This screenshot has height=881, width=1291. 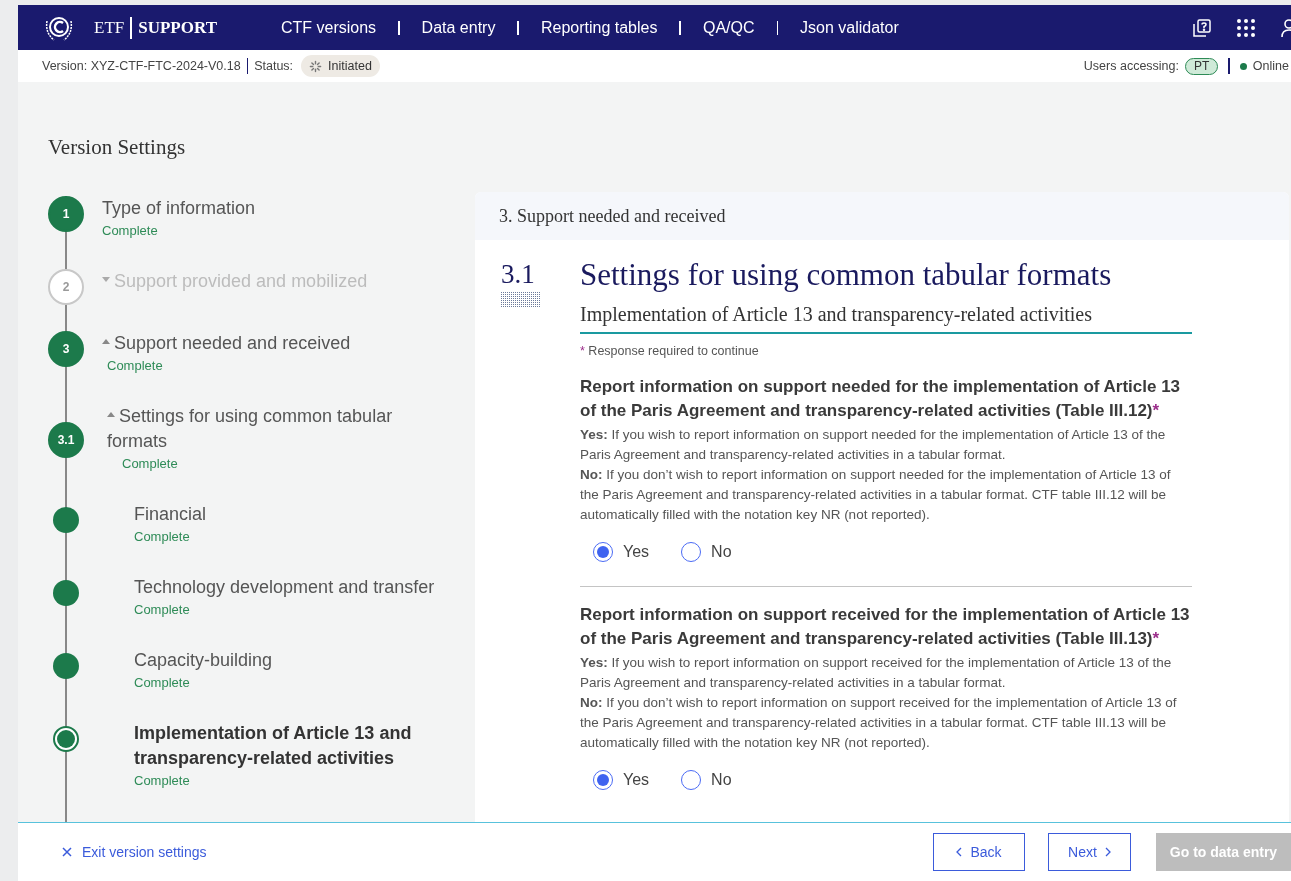 What do you see at coordinates (117, 147) in the screenshot?
I see `page-title: Version Settings` at bounding box center [117, 147].